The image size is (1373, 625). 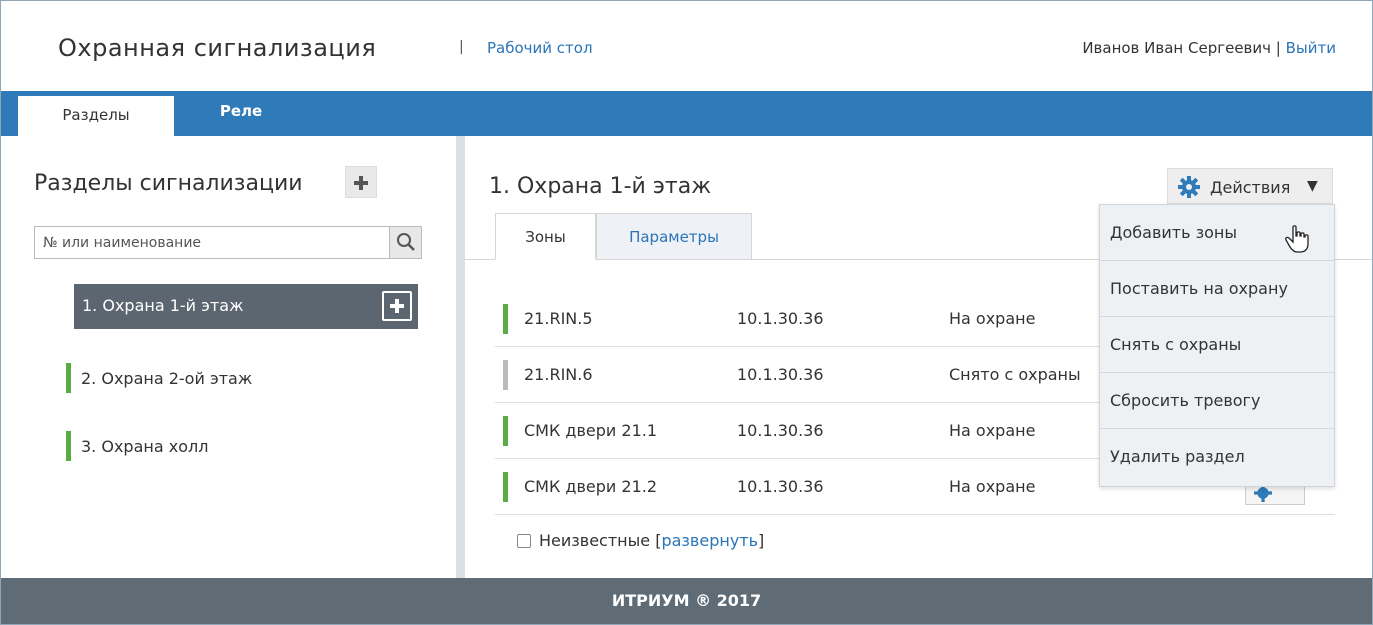 I want to click on tab-zones: Зоны, so click(x=545, y=236).